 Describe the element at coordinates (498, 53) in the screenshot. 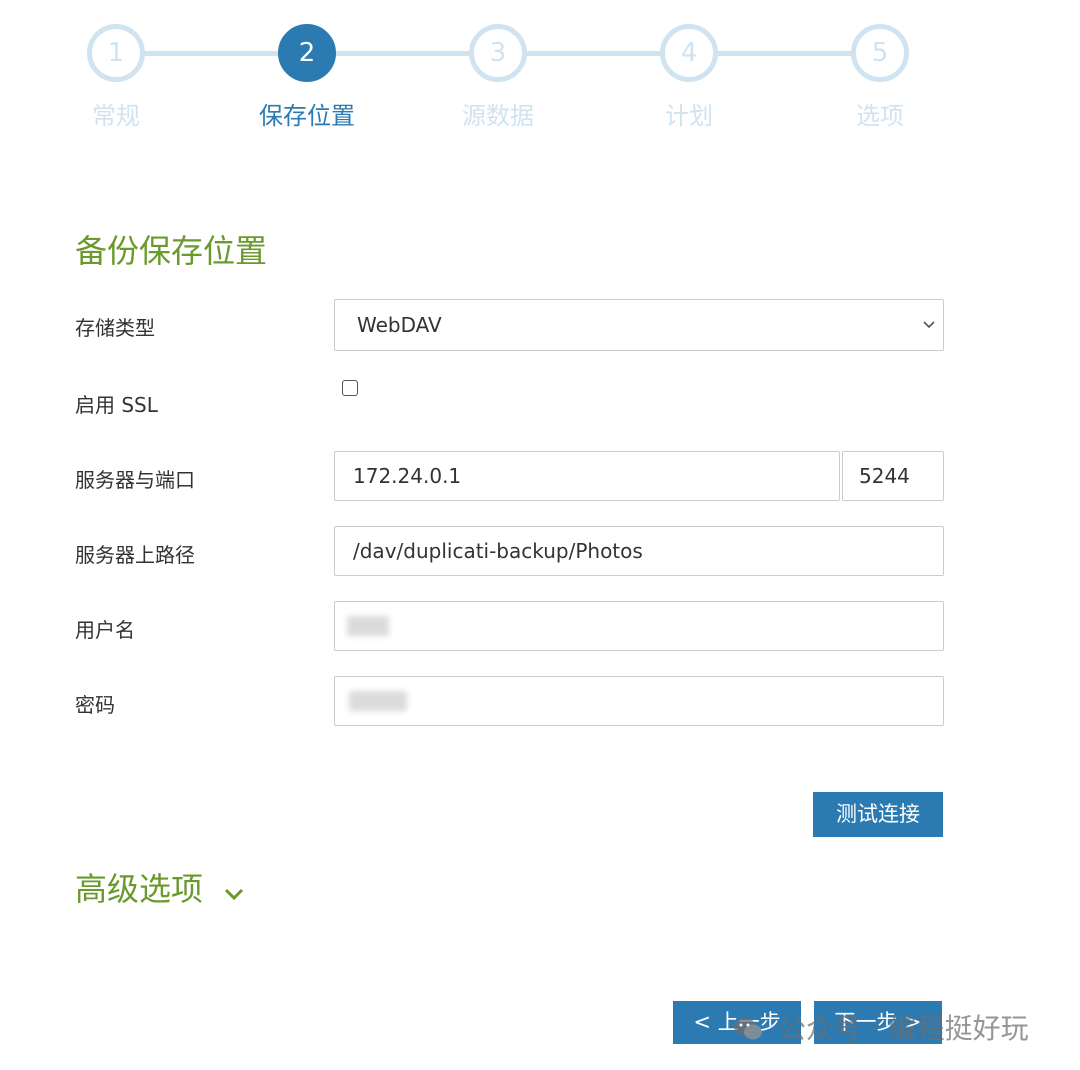

I see `step-3-circle: 3` at that location.